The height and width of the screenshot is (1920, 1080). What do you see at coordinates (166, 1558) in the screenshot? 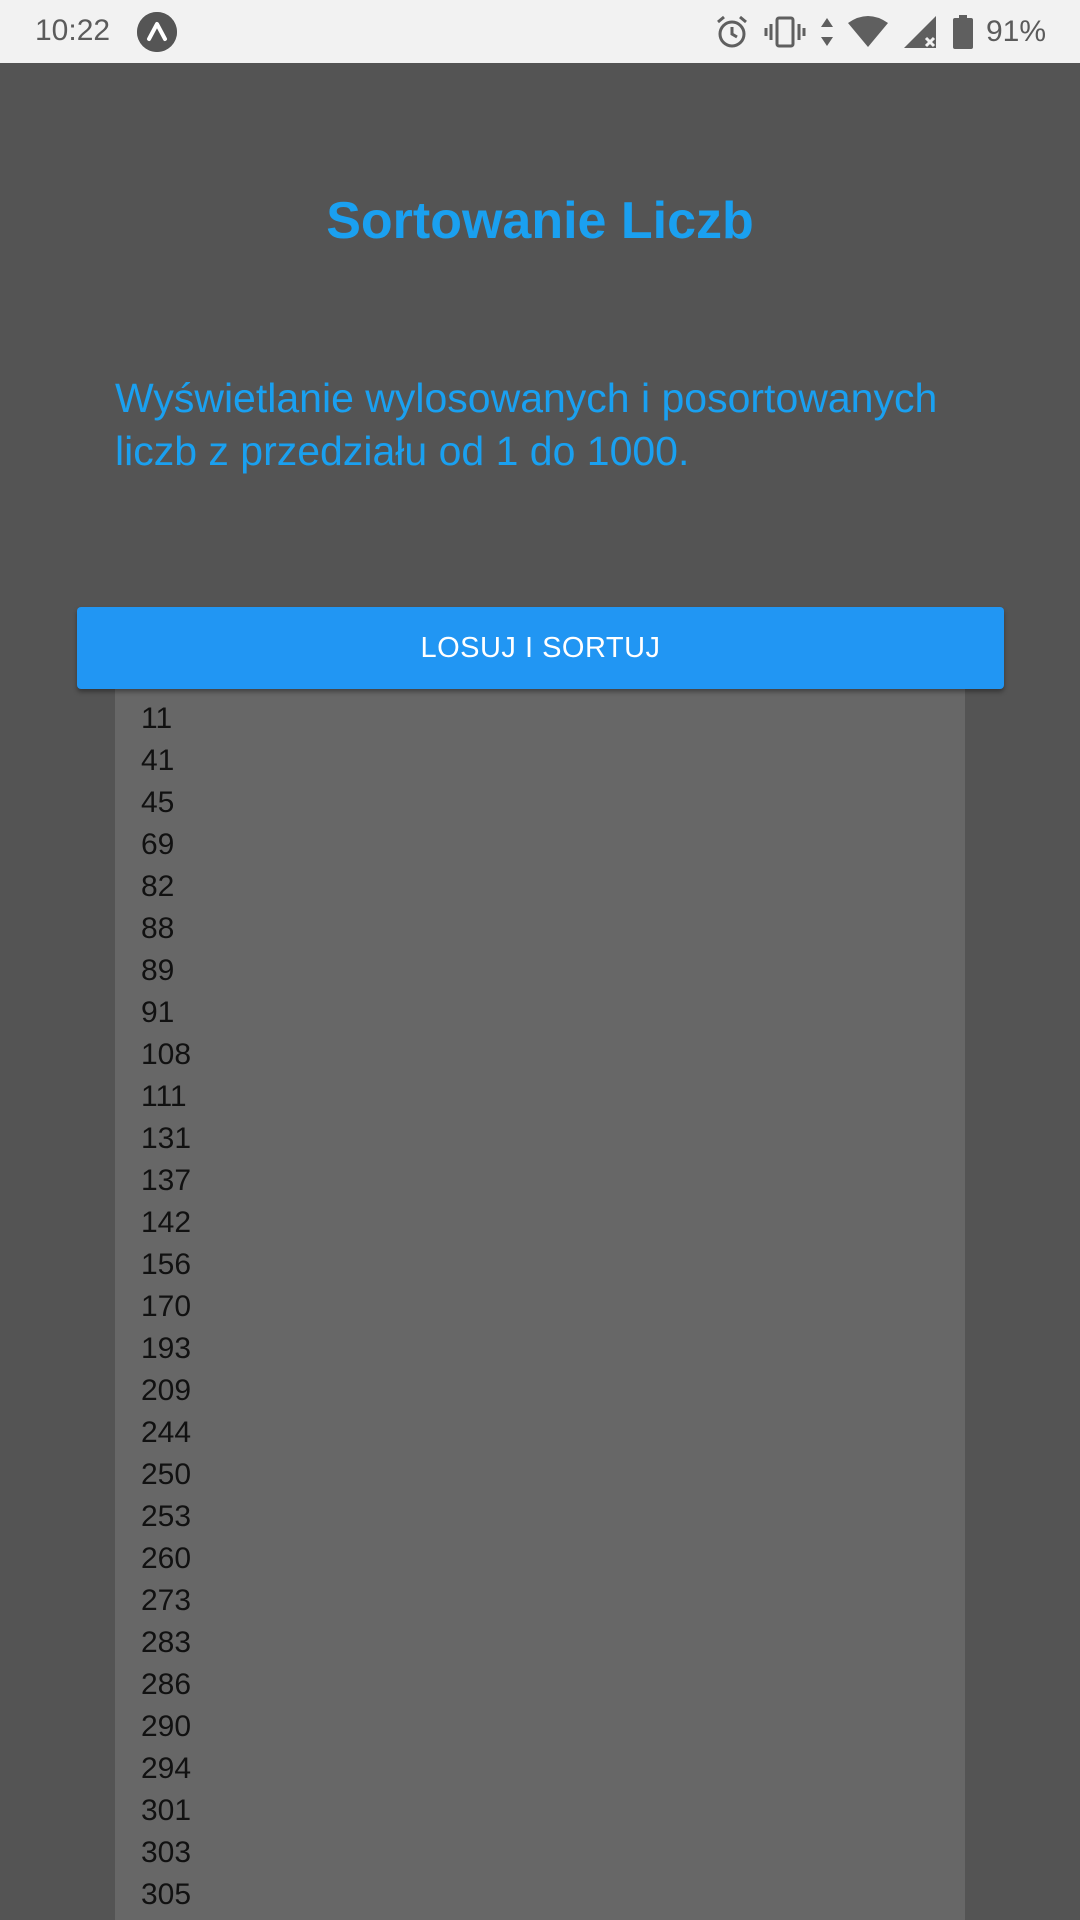
I see `list-item: 260` at bounding box center [166, 1558].